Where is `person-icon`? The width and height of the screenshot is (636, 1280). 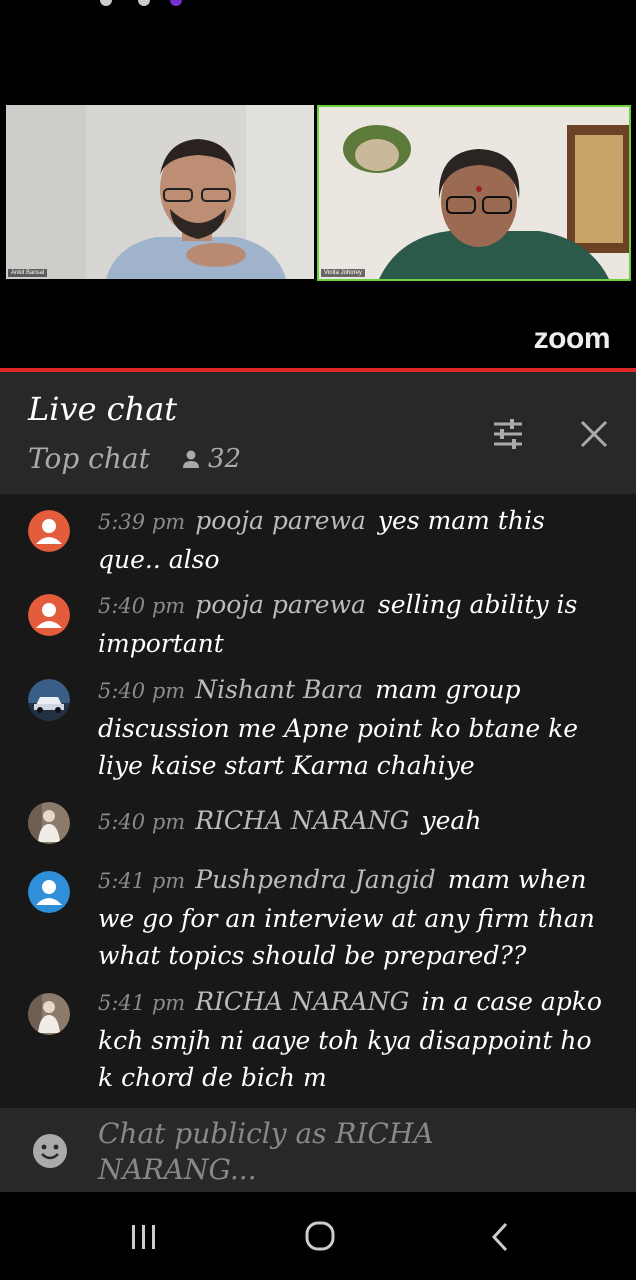
person-icon is located at coordinates (191, 459).